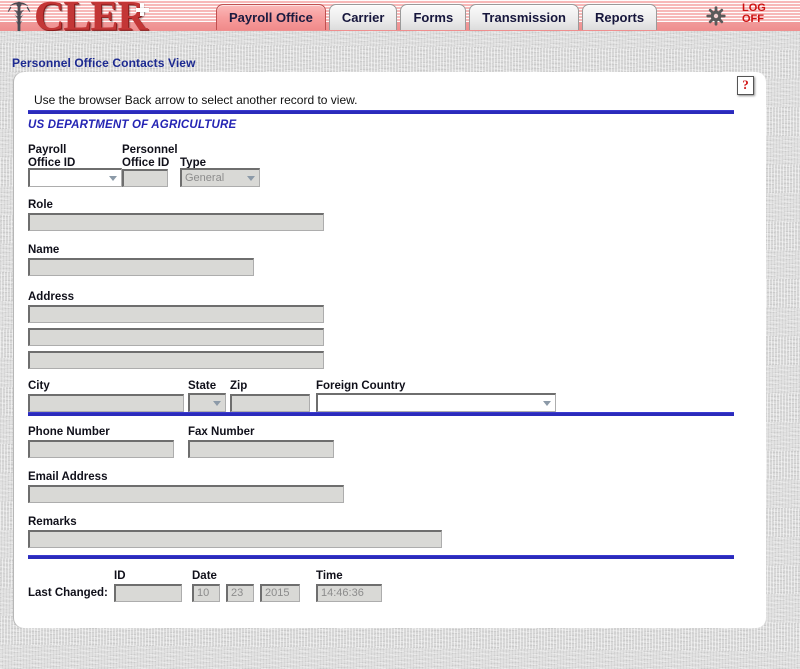 Image resolution: width=800 pixels, height=669 pixels. I want to click on page-title: Personnel Office Contacts View, so click(104, 63).